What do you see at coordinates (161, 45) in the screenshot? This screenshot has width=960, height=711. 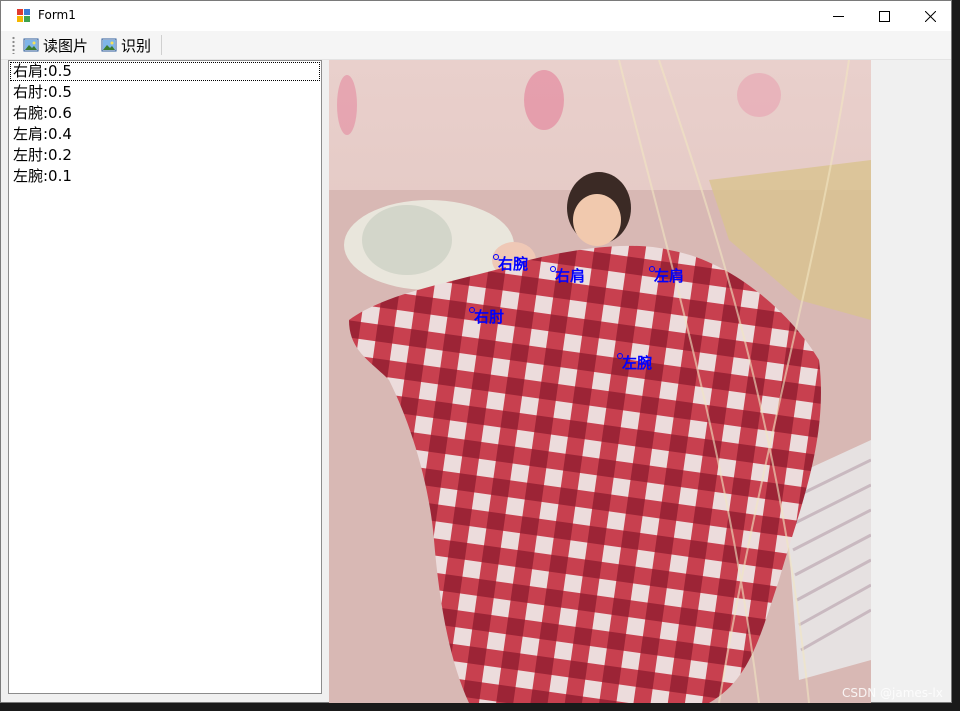 I see `toolbar-separator` at bounding box center [161, 45].